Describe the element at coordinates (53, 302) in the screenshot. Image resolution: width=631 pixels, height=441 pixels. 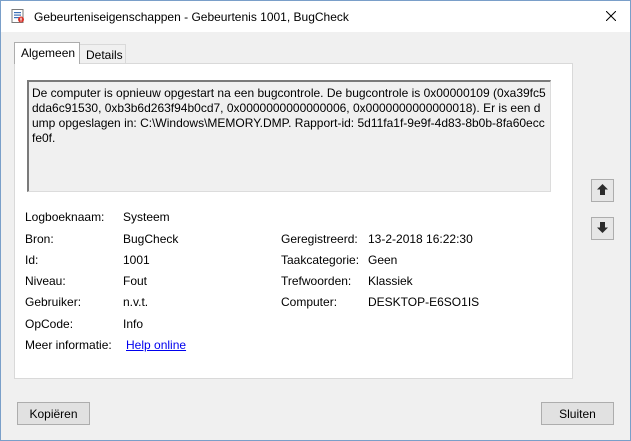
I see `user-label: Gebruiker:` at that location.